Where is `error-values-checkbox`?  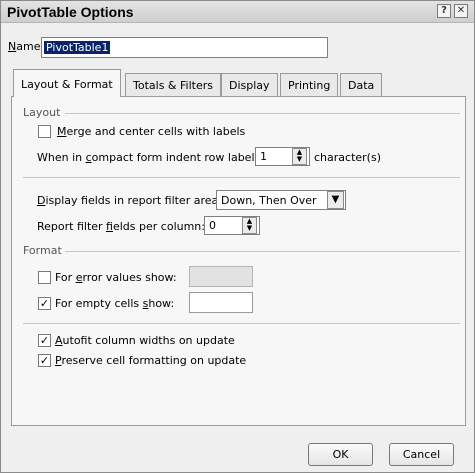 error-values-checkbox is located at coordinates (44, 277).